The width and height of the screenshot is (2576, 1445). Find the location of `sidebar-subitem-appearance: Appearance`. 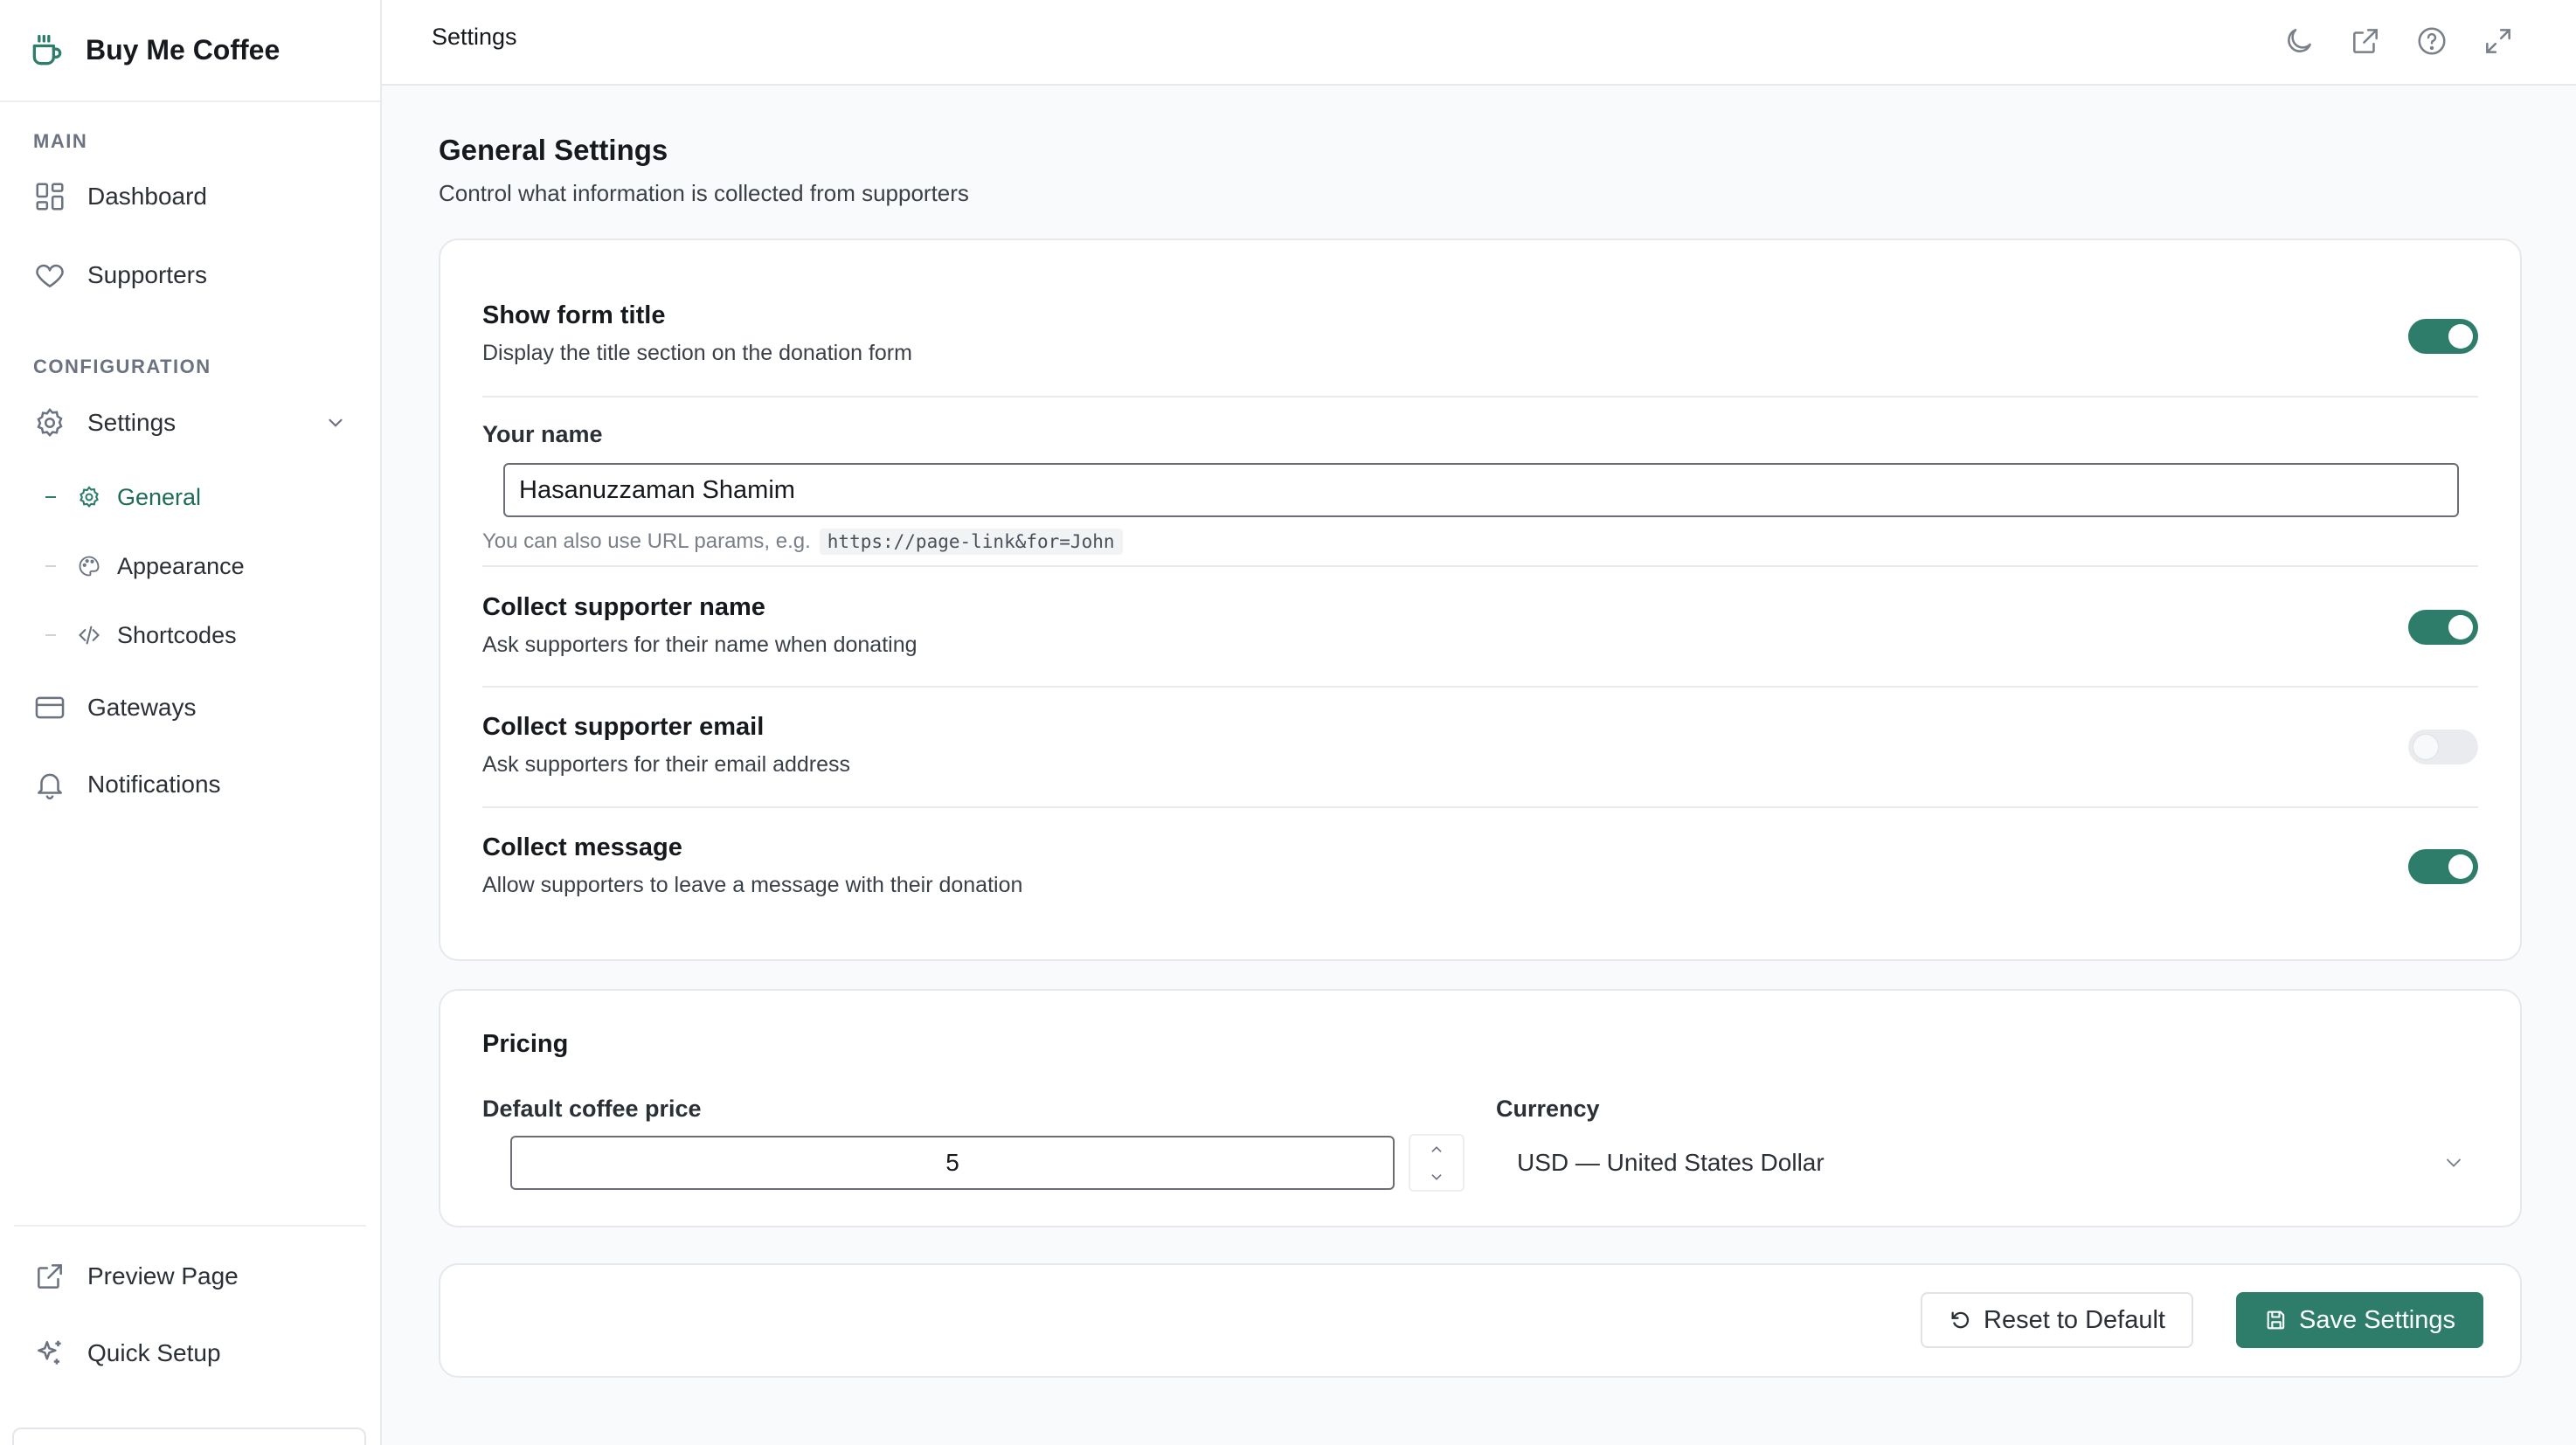

sidebar-subitem-appearance: Appearance is located at coordinates (196, 566).